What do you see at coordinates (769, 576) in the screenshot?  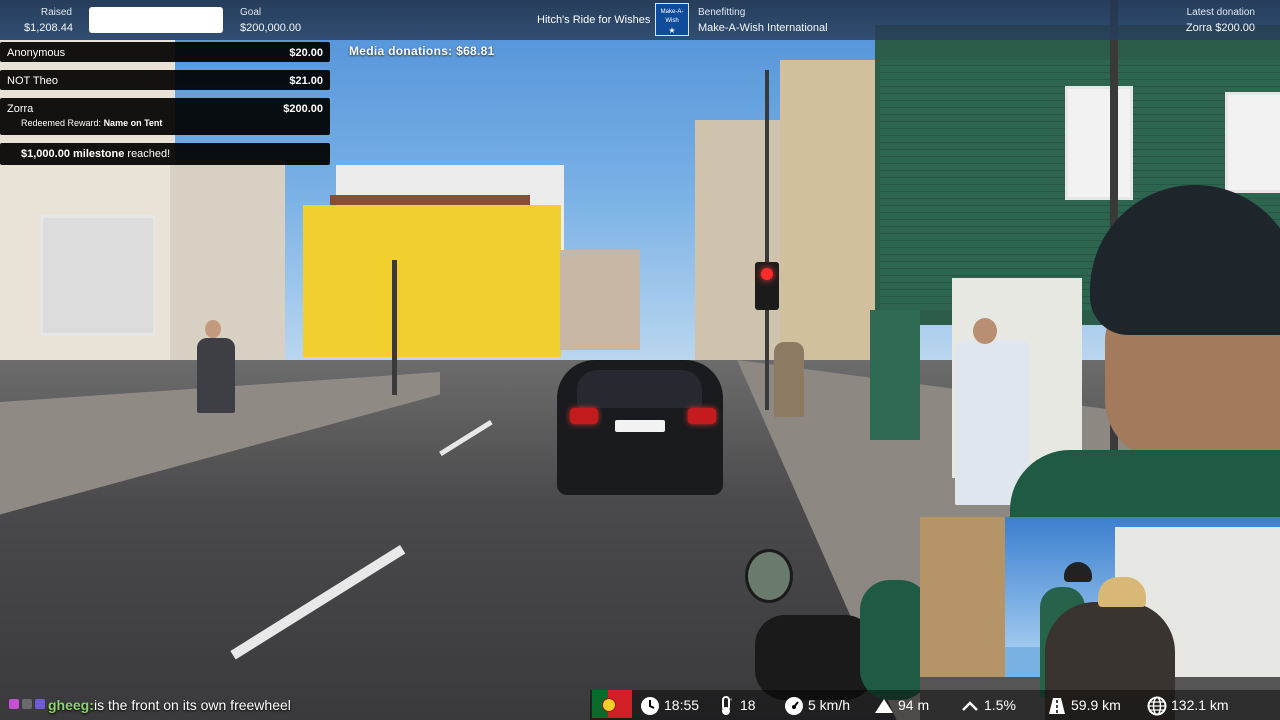 I see `bike-mirror` at bounding box center [769, 576].